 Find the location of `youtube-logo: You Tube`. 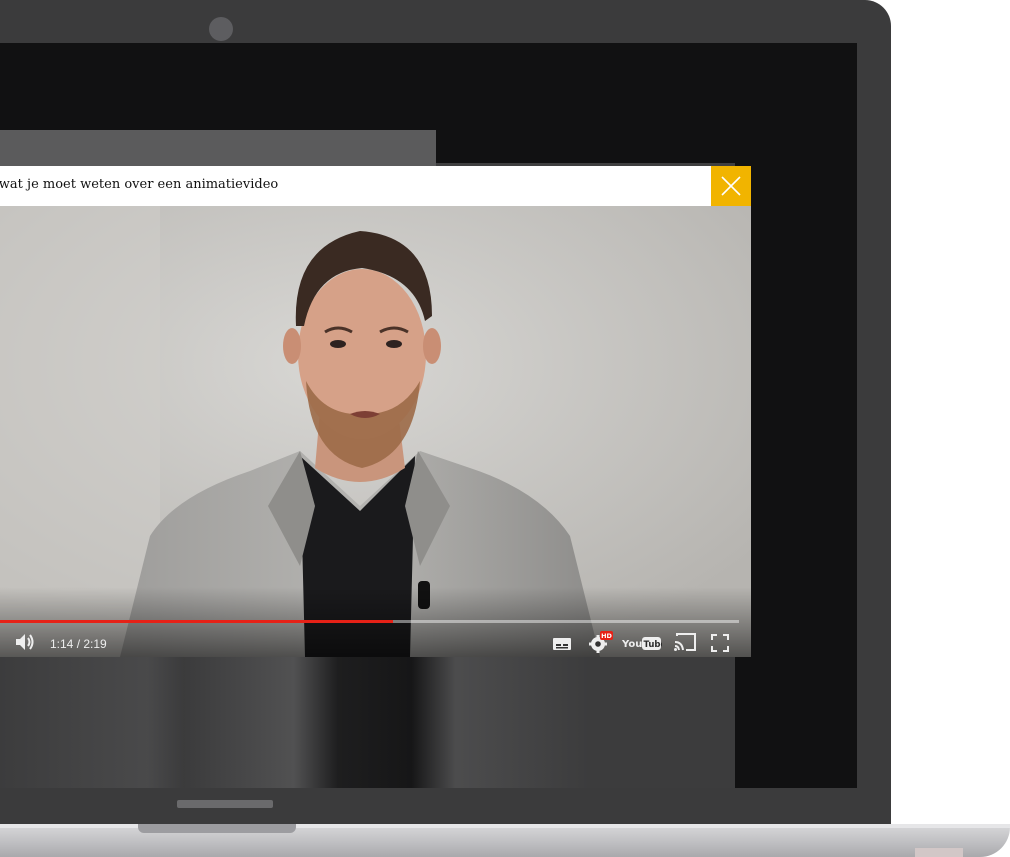

youtube-logo: You Tube is located at coordinates (644, 643).